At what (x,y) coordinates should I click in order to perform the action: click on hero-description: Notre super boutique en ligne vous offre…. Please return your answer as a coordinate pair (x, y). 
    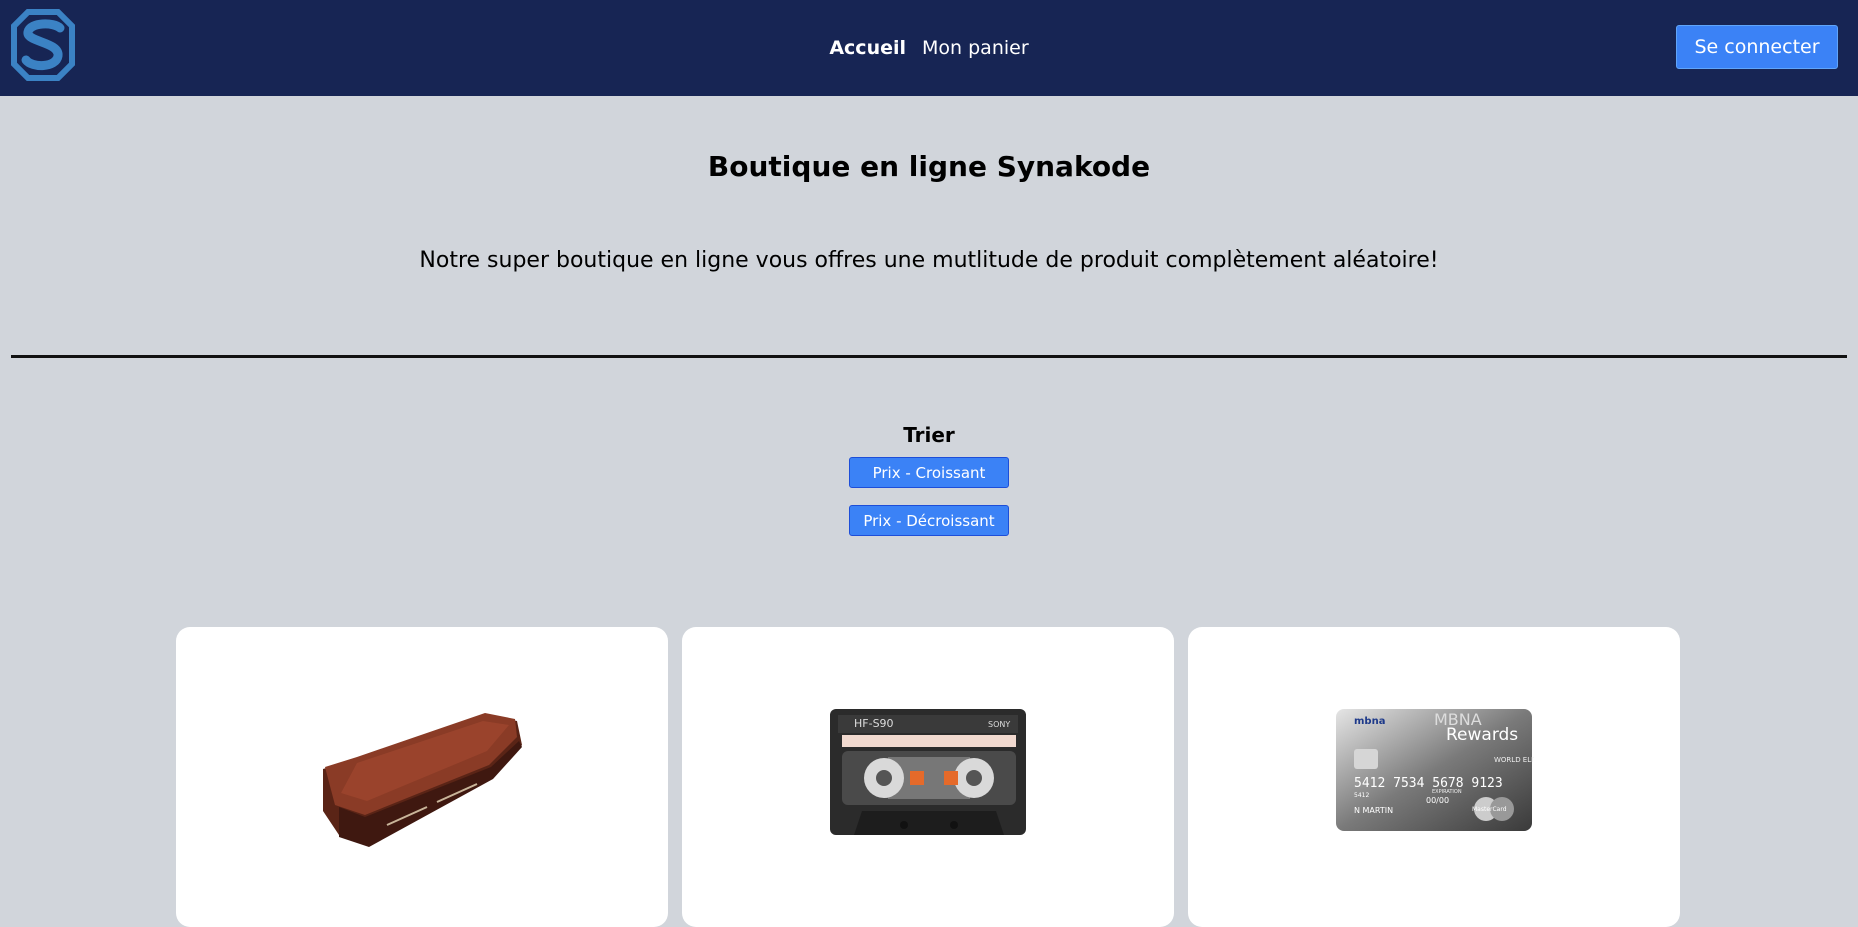
    Looking at the image, I should click on (929, 260).